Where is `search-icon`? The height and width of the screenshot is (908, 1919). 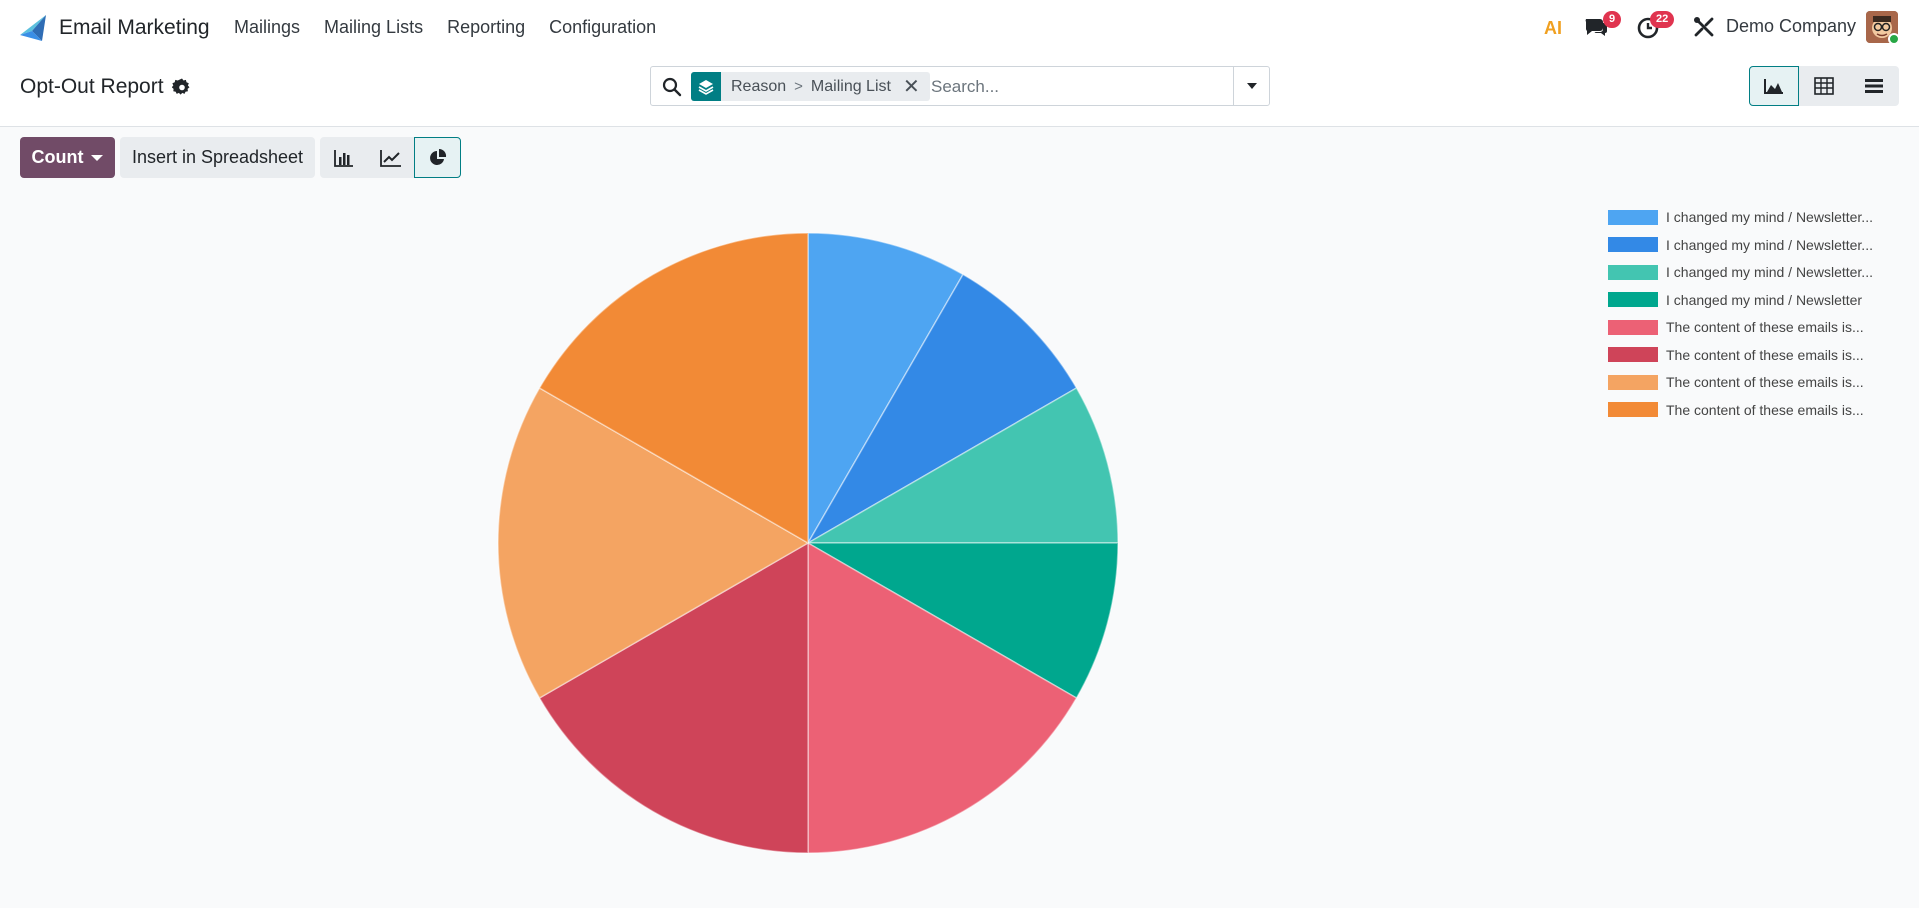 search-icon is located at coordinates (672, 87).